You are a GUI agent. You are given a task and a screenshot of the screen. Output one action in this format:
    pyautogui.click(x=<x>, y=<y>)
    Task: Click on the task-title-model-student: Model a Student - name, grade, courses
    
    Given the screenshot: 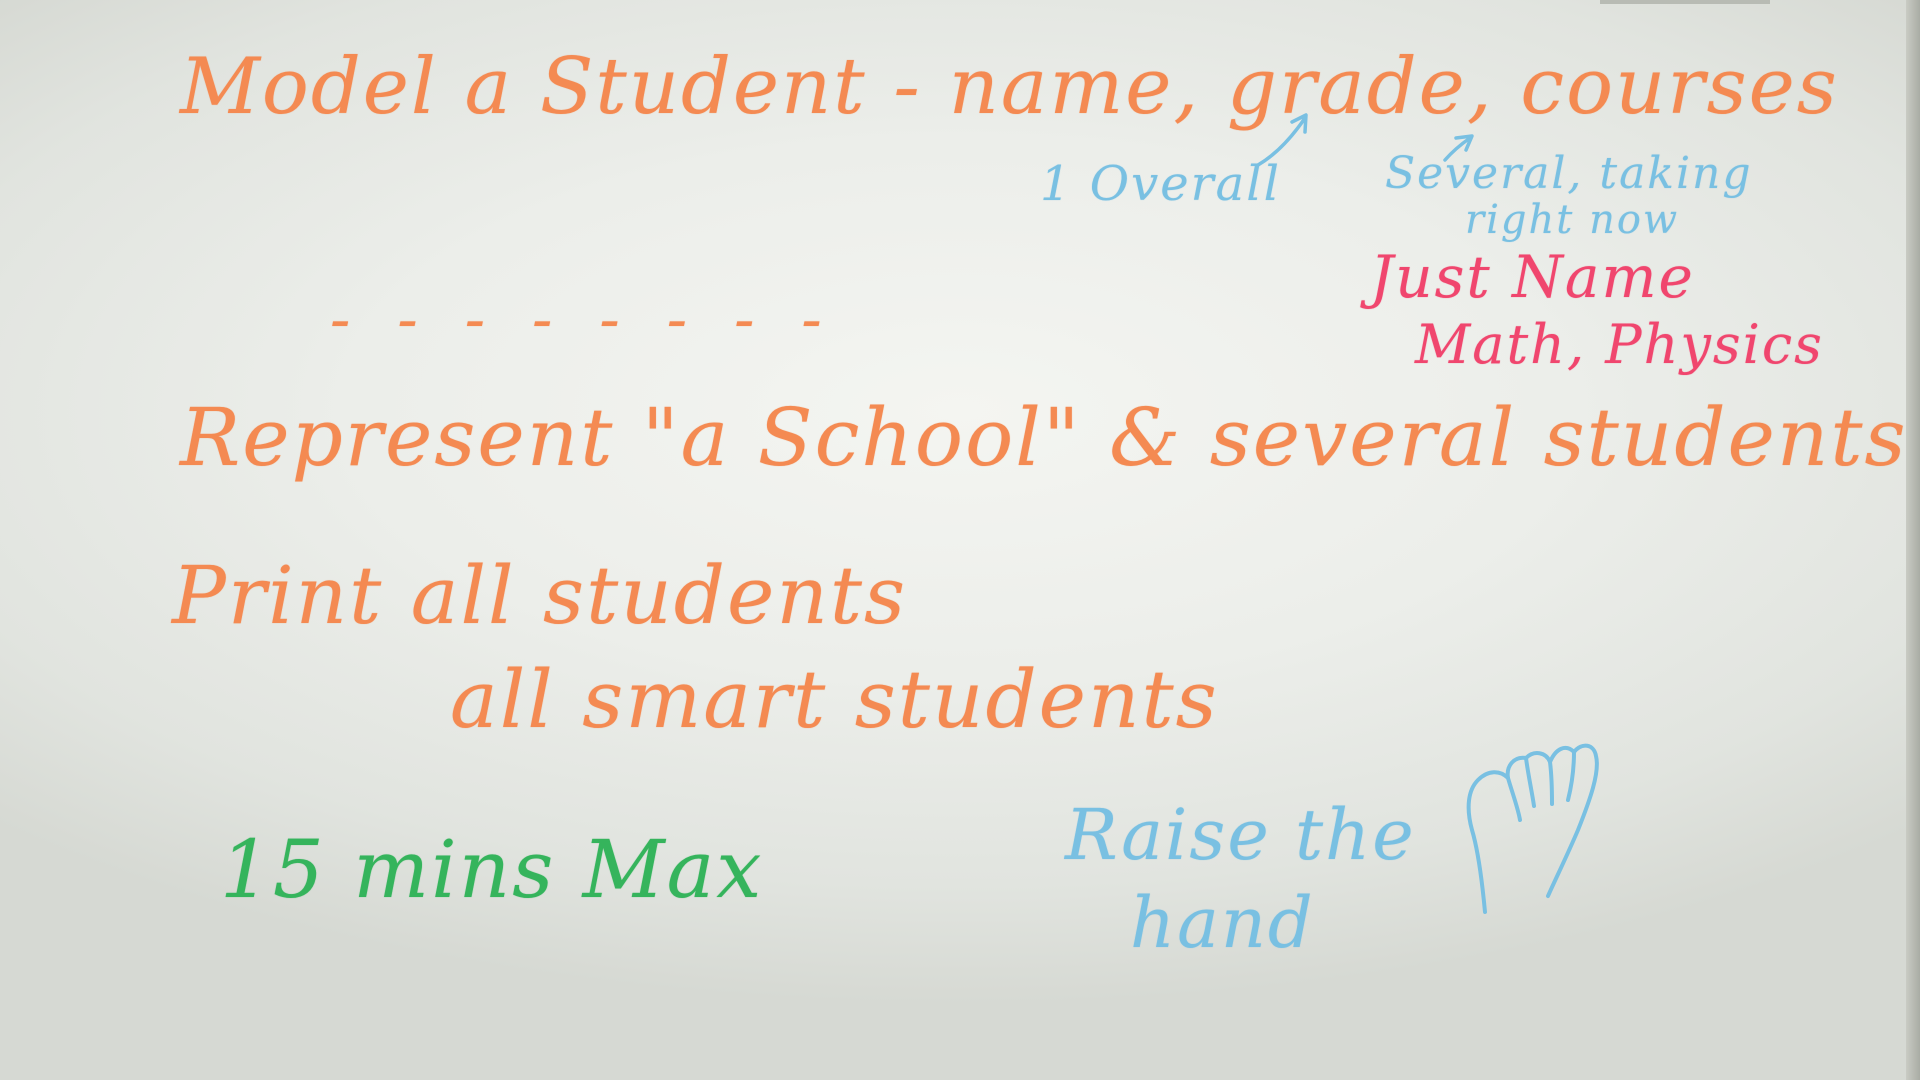 What is the action you would take?
    pyautogui.click(x=1009, y=87)
    